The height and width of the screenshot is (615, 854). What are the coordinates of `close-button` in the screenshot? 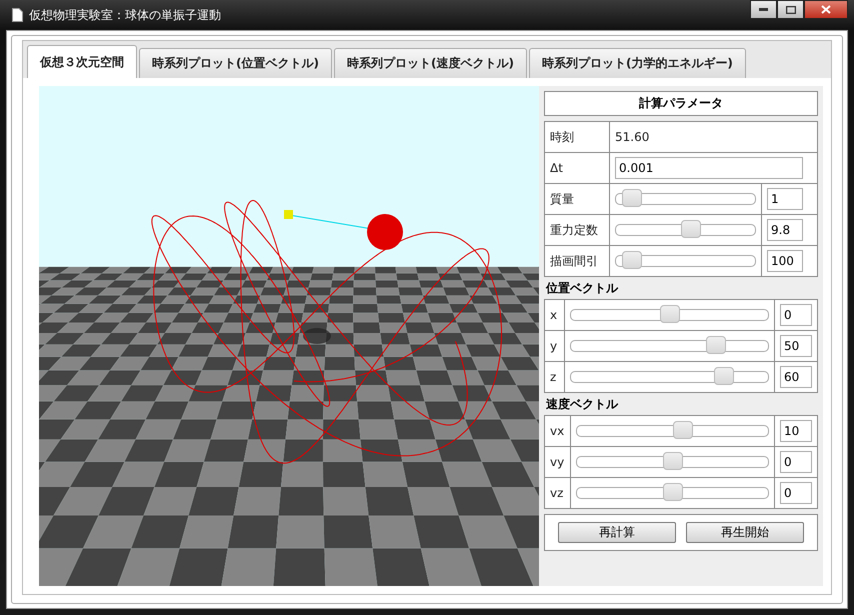 It's located at (826, 9).